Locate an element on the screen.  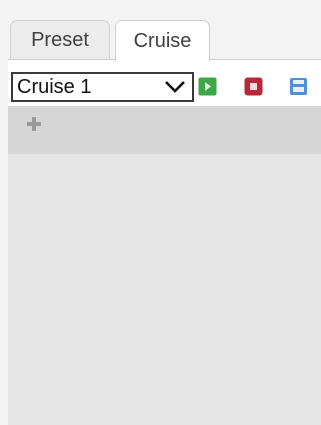
tab-strip: Preset Cruise is located at coordinates (164, 30).